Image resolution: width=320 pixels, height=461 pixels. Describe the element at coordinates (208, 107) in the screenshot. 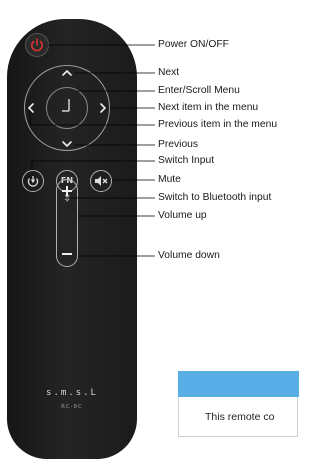

I see `callout-next-item: Next item in the menu` at that location.